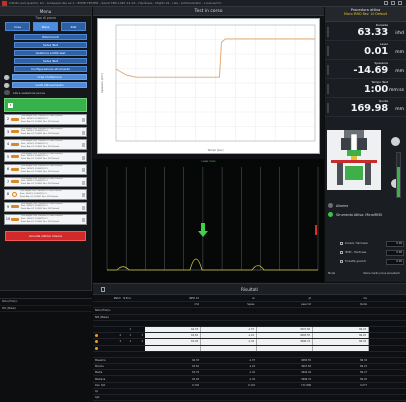 The image size is (406, 402). Describe the element at coordinates (73, 26) in the screenshot. I see `tab-rist: Rist` at that location.